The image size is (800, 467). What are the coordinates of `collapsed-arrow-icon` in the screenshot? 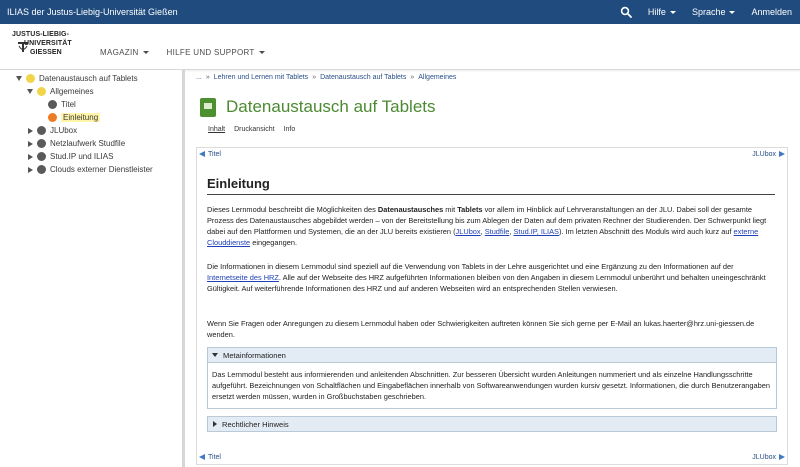 It's located at (215, 424).